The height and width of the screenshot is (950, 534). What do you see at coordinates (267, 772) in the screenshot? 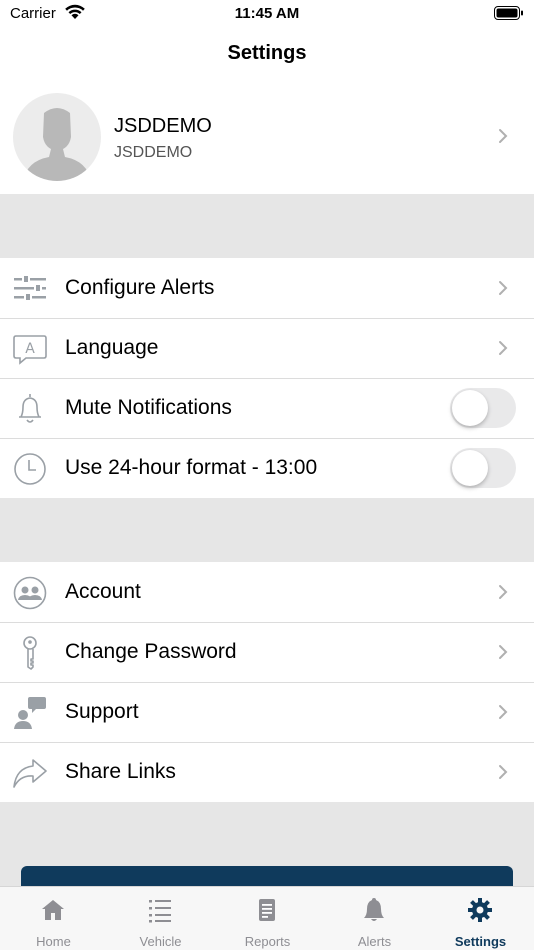
I see `row-share-links: Share Links` at bounding box center [267, 772].